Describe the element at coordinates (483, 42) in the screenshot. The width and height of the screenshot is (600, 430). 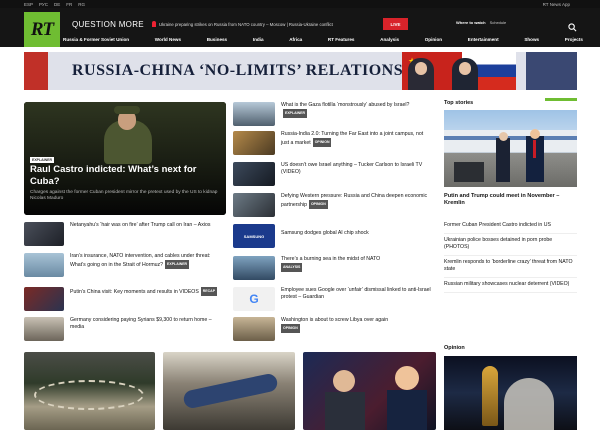
I see `nav-entertainment: Entertainment` at that location.